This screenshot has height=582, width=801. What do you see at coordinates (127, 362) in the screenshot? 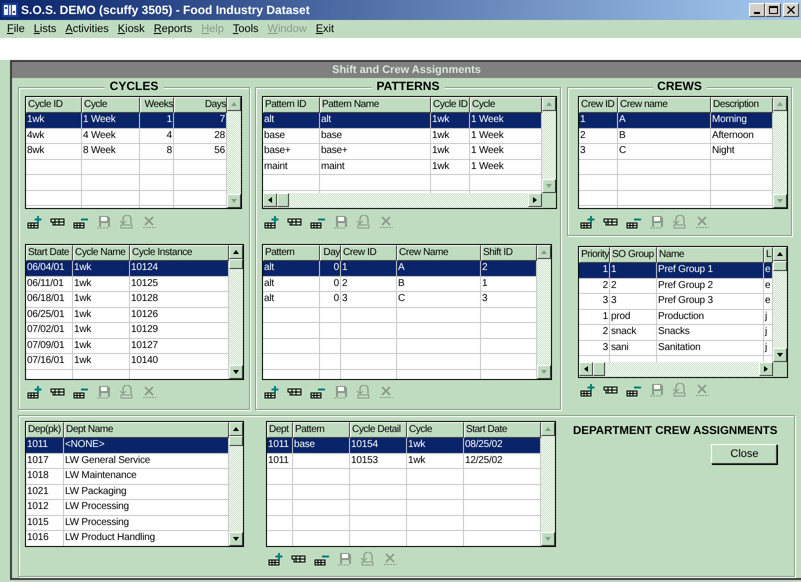
I see `table-row: 07/16/01 1wk 10140` at bounding box center [127, 362].